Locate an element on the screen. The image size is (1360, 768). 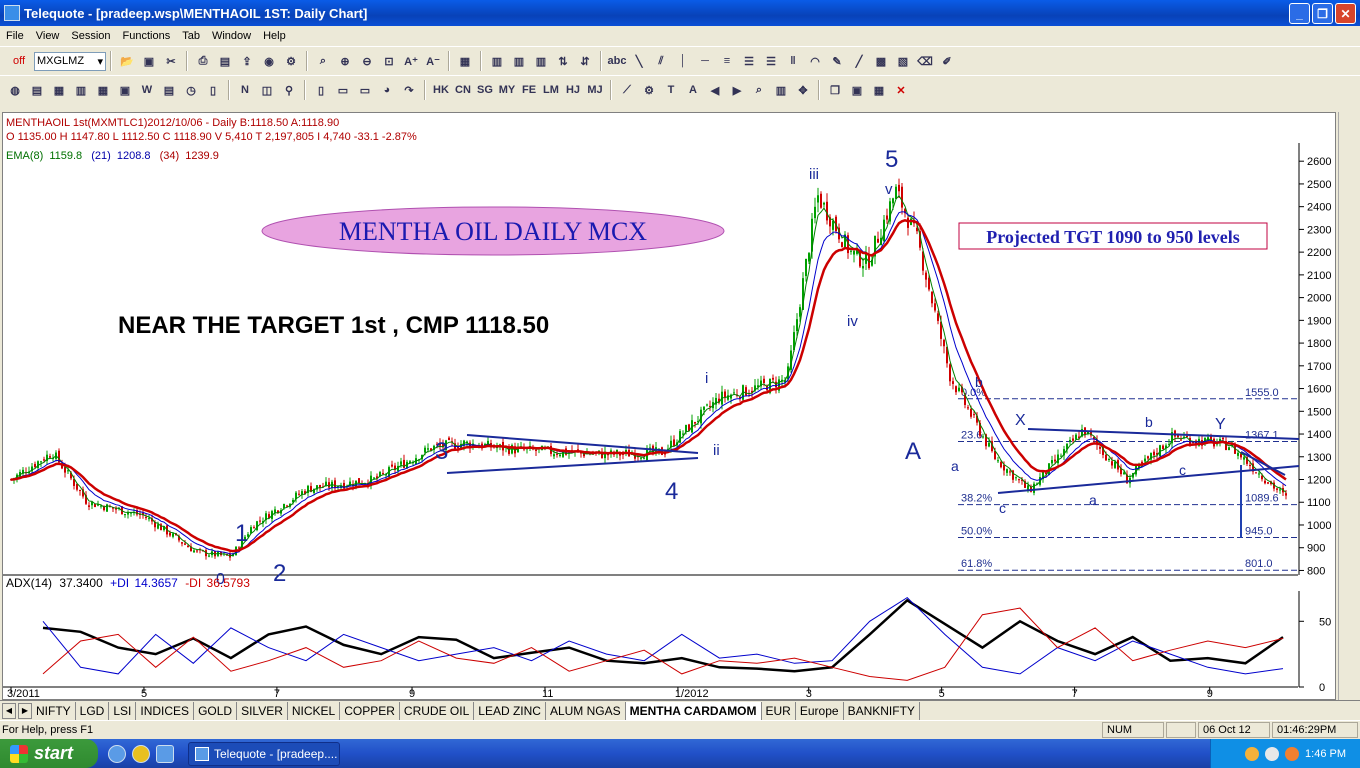
window-cascade-icon: ❐ is located at coordinates (835, 90).